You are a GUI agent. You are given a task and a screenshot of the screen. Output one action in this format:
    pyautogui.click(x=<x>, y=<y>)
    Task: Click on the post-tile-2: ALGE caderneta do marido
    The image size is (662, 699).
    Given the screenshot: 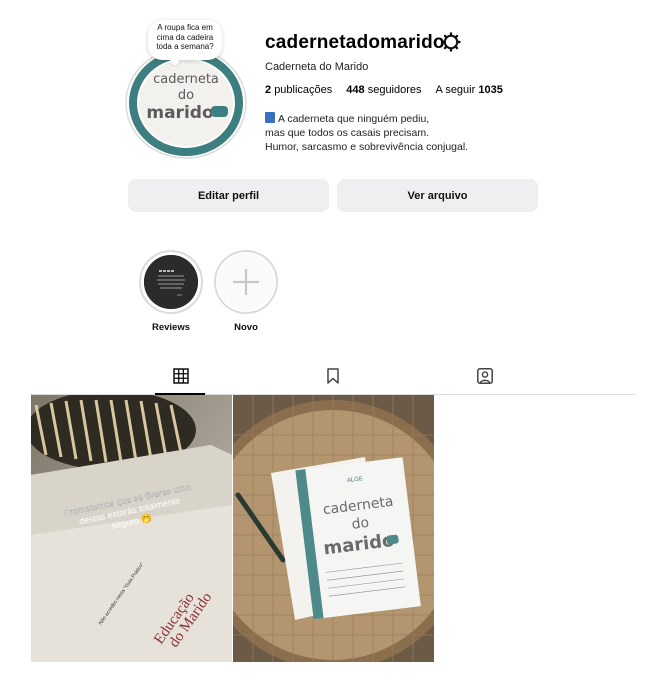 What is the action you would take?
    pyautogui.click(x=333, y=528)
    